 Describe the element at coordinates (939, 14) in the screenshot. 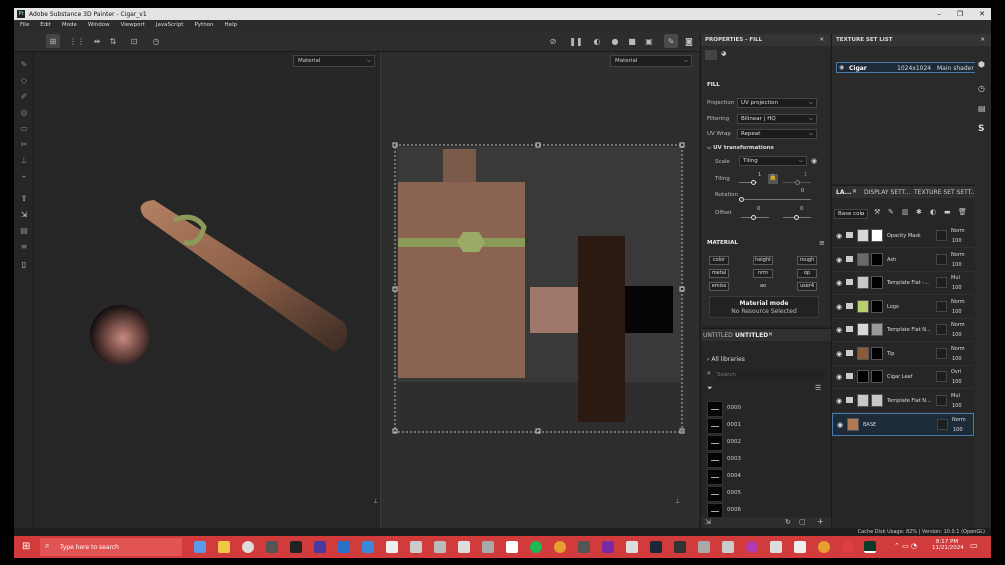

I see `minimize-button: –` at that location.